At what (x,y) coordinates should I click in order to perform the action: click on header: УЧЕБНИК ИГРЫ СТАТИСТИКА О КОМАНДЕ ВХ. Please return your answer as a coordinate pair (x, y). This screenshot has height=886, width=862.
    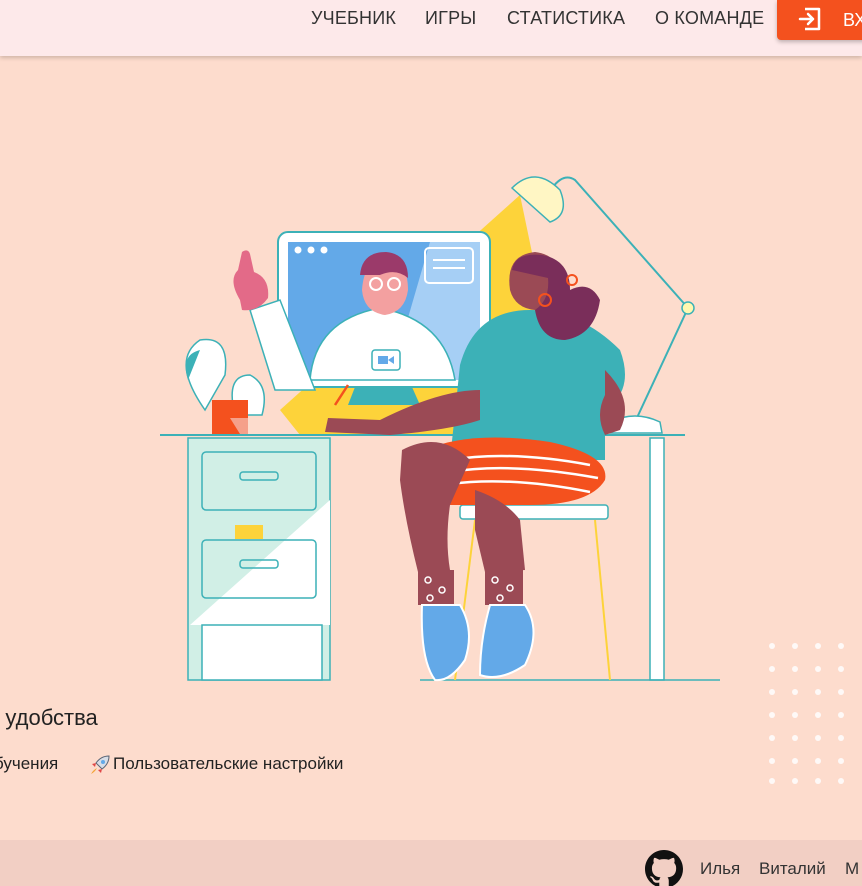
    Looking at the image, I should click on (431, 28).